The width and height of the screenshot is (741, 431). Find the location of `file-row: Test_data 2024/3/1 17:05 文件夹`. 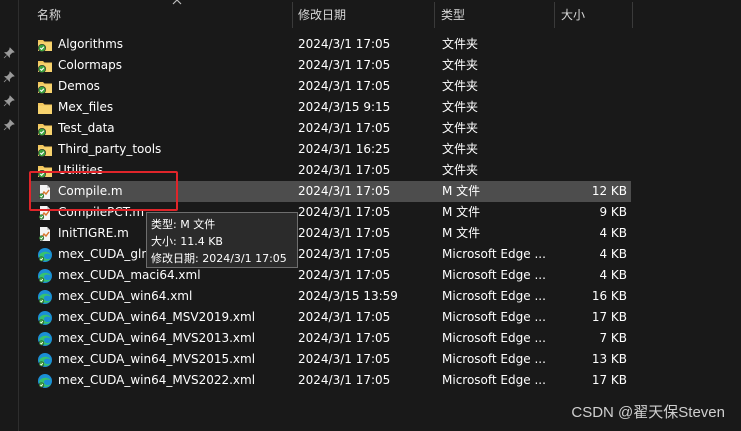

file-row: Test_data 2024/3/1 17:05 文件夹 is located at coordinates (330, 128).